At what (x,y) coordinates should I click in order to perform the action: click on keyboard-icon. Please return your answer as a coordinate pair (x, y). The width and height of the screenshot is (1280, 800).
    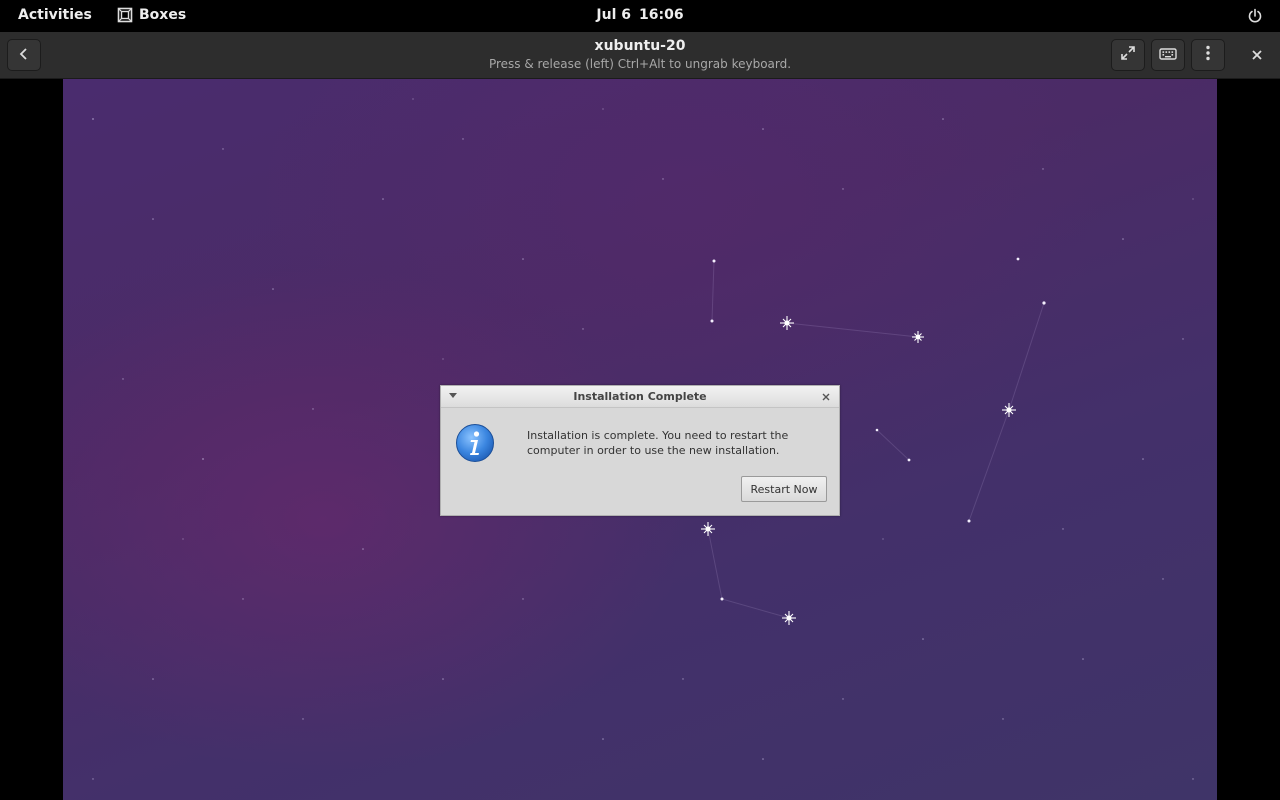
    Looking at the image, I should click on (1168, 55).